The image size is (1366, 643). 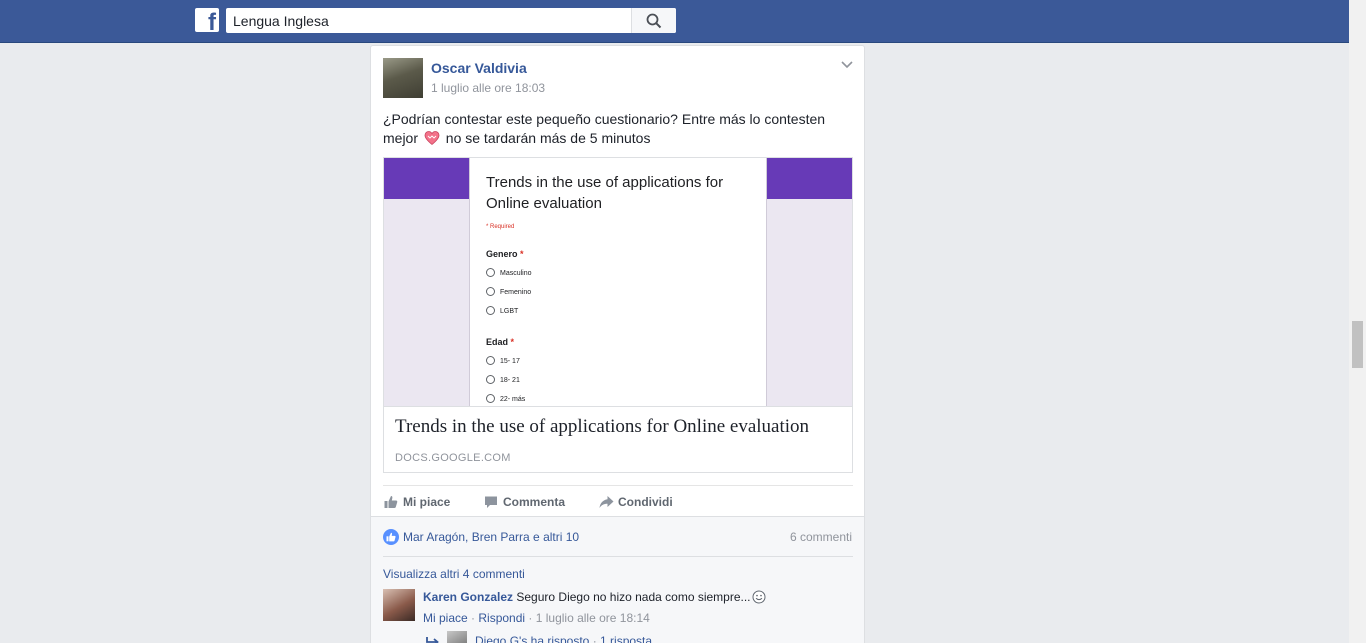 What do you see at coordinates (618, 406) in the screenshot?
I see `attachment-divider` at bounding box center [618, 406].